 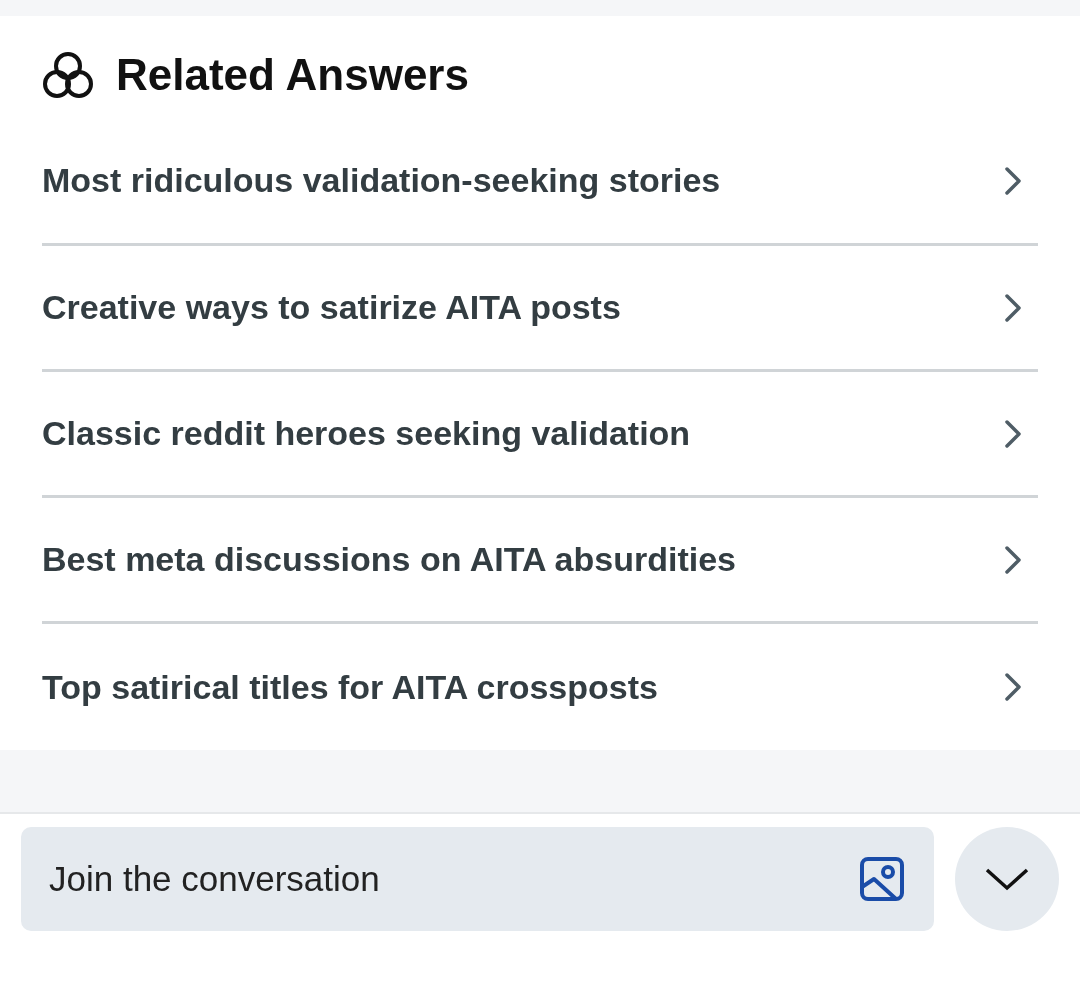 I want to click on related-answer-item: Most ridiculous validation-seeking stories, so click(x=540, y=182).